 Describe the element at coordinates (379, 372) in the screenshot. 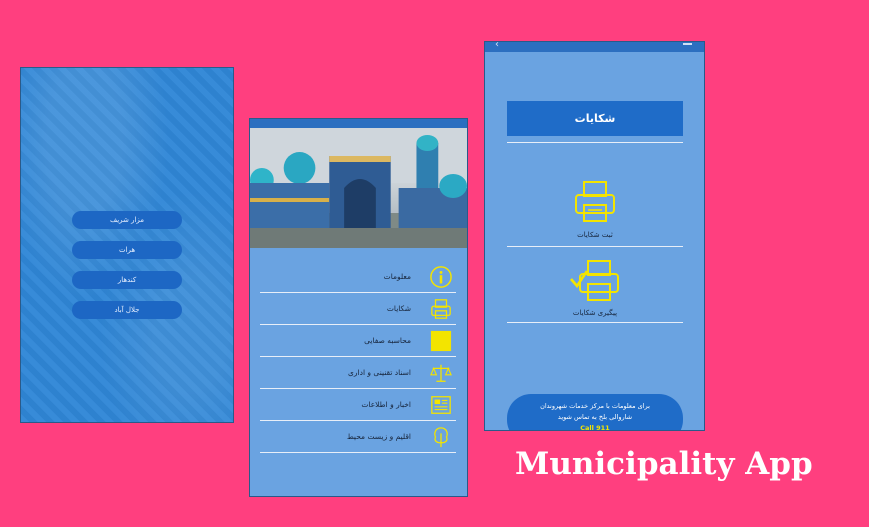

I see `menu-item-label: اسناد تقنینی و اداری` at that location.